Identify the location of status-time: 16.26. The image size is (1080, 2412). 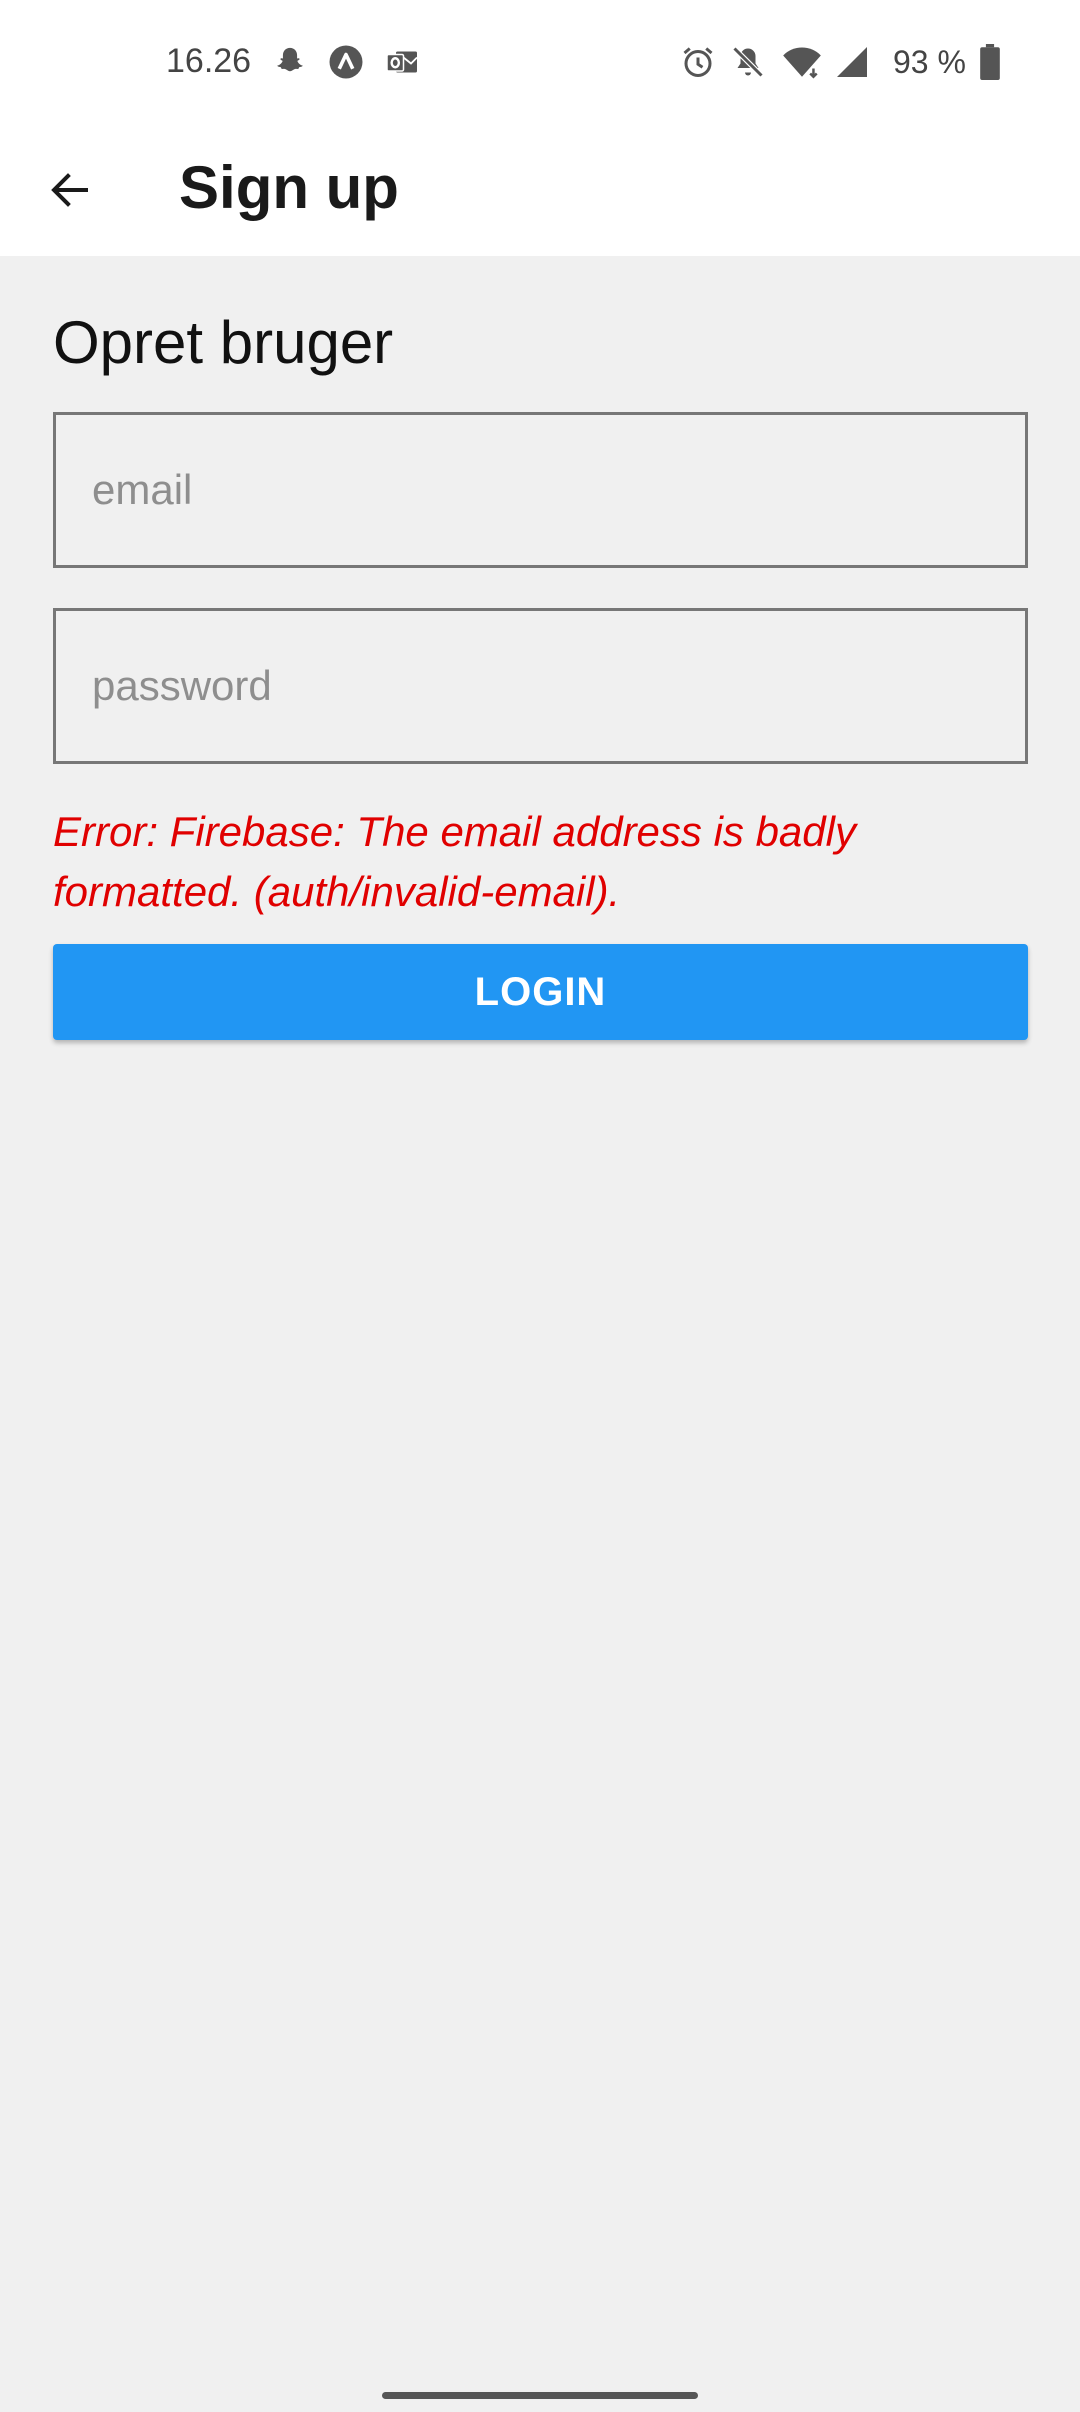
(209, 61).